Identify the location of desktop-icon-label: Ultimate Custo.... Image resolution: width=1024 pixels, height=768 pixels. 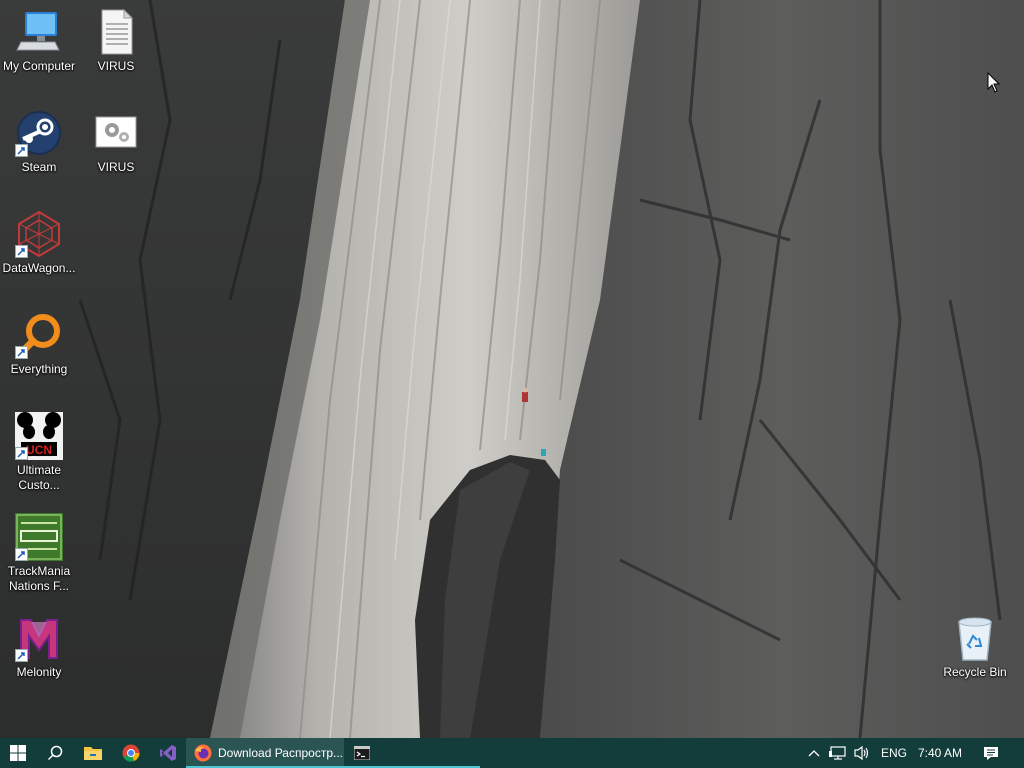
(38, 477).